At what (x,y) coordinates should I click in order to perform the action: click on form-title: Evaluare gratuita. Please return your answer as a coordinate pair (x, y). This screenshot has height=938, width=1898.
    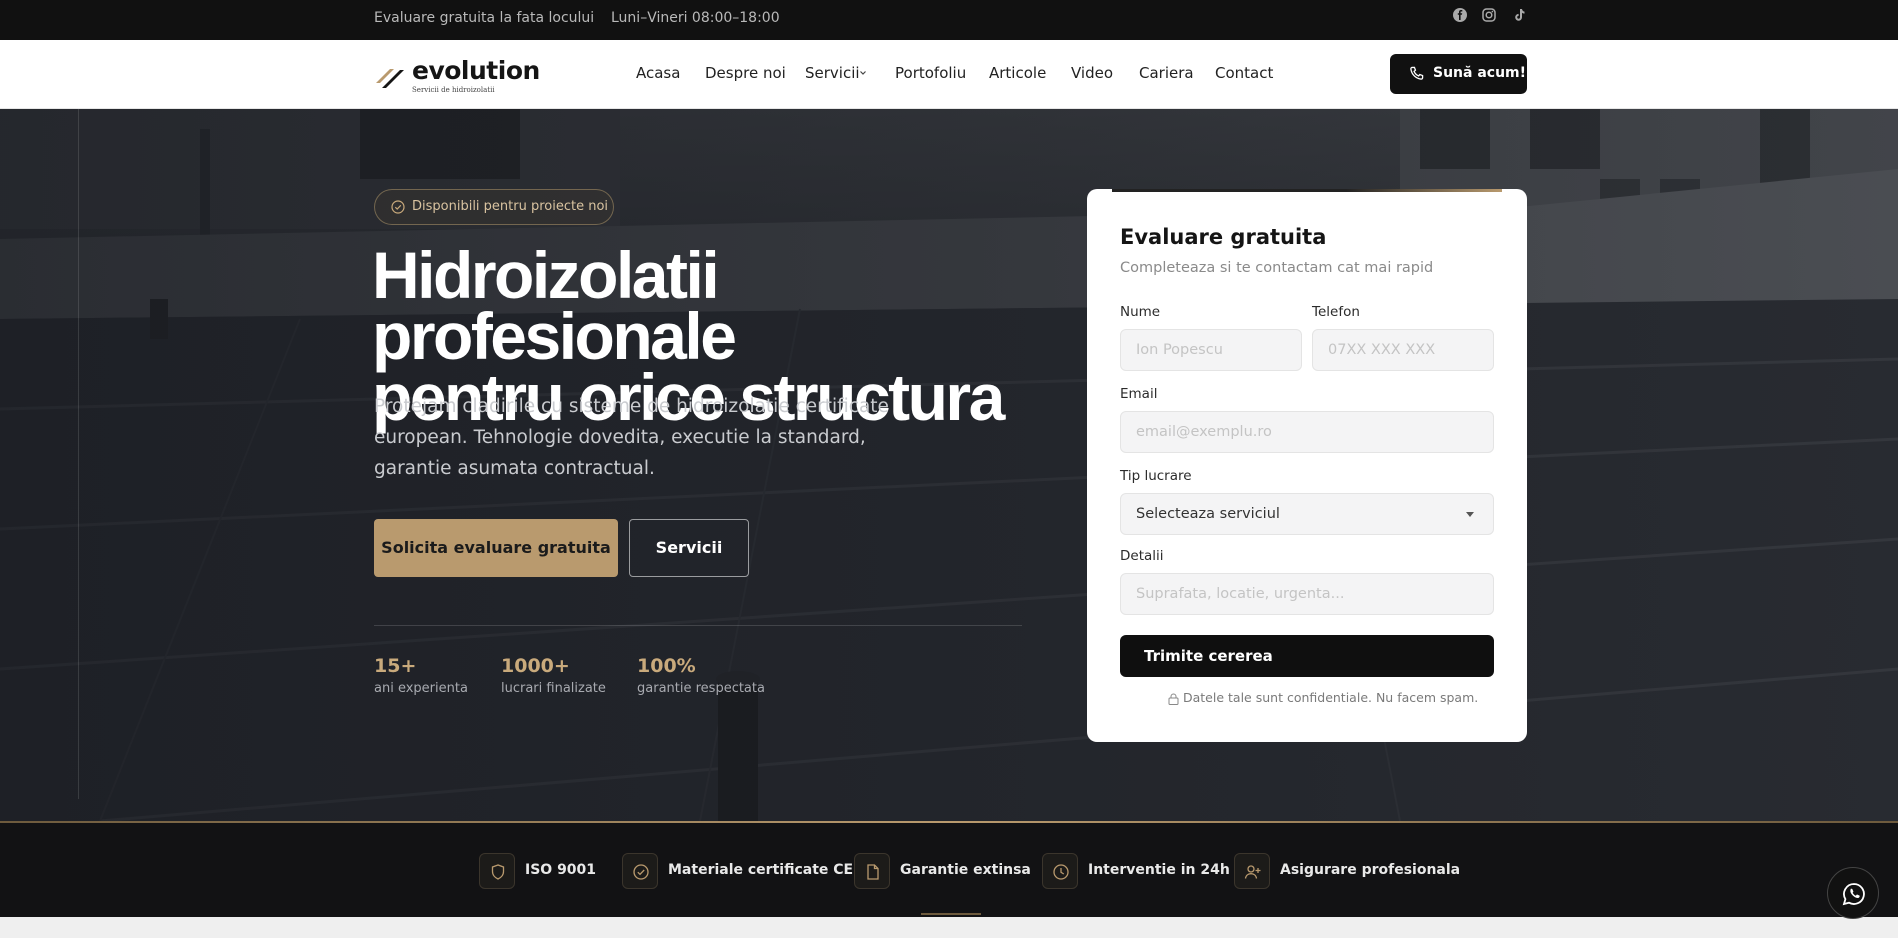
    Looking at the image, I should click on (1223, 237).